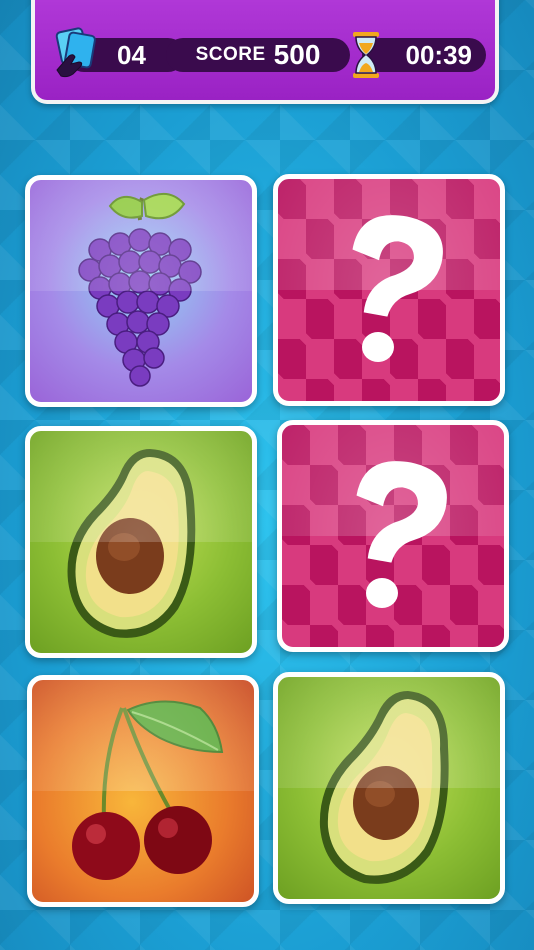  I want to click on timer-display: 00:39, so click(419, 55).